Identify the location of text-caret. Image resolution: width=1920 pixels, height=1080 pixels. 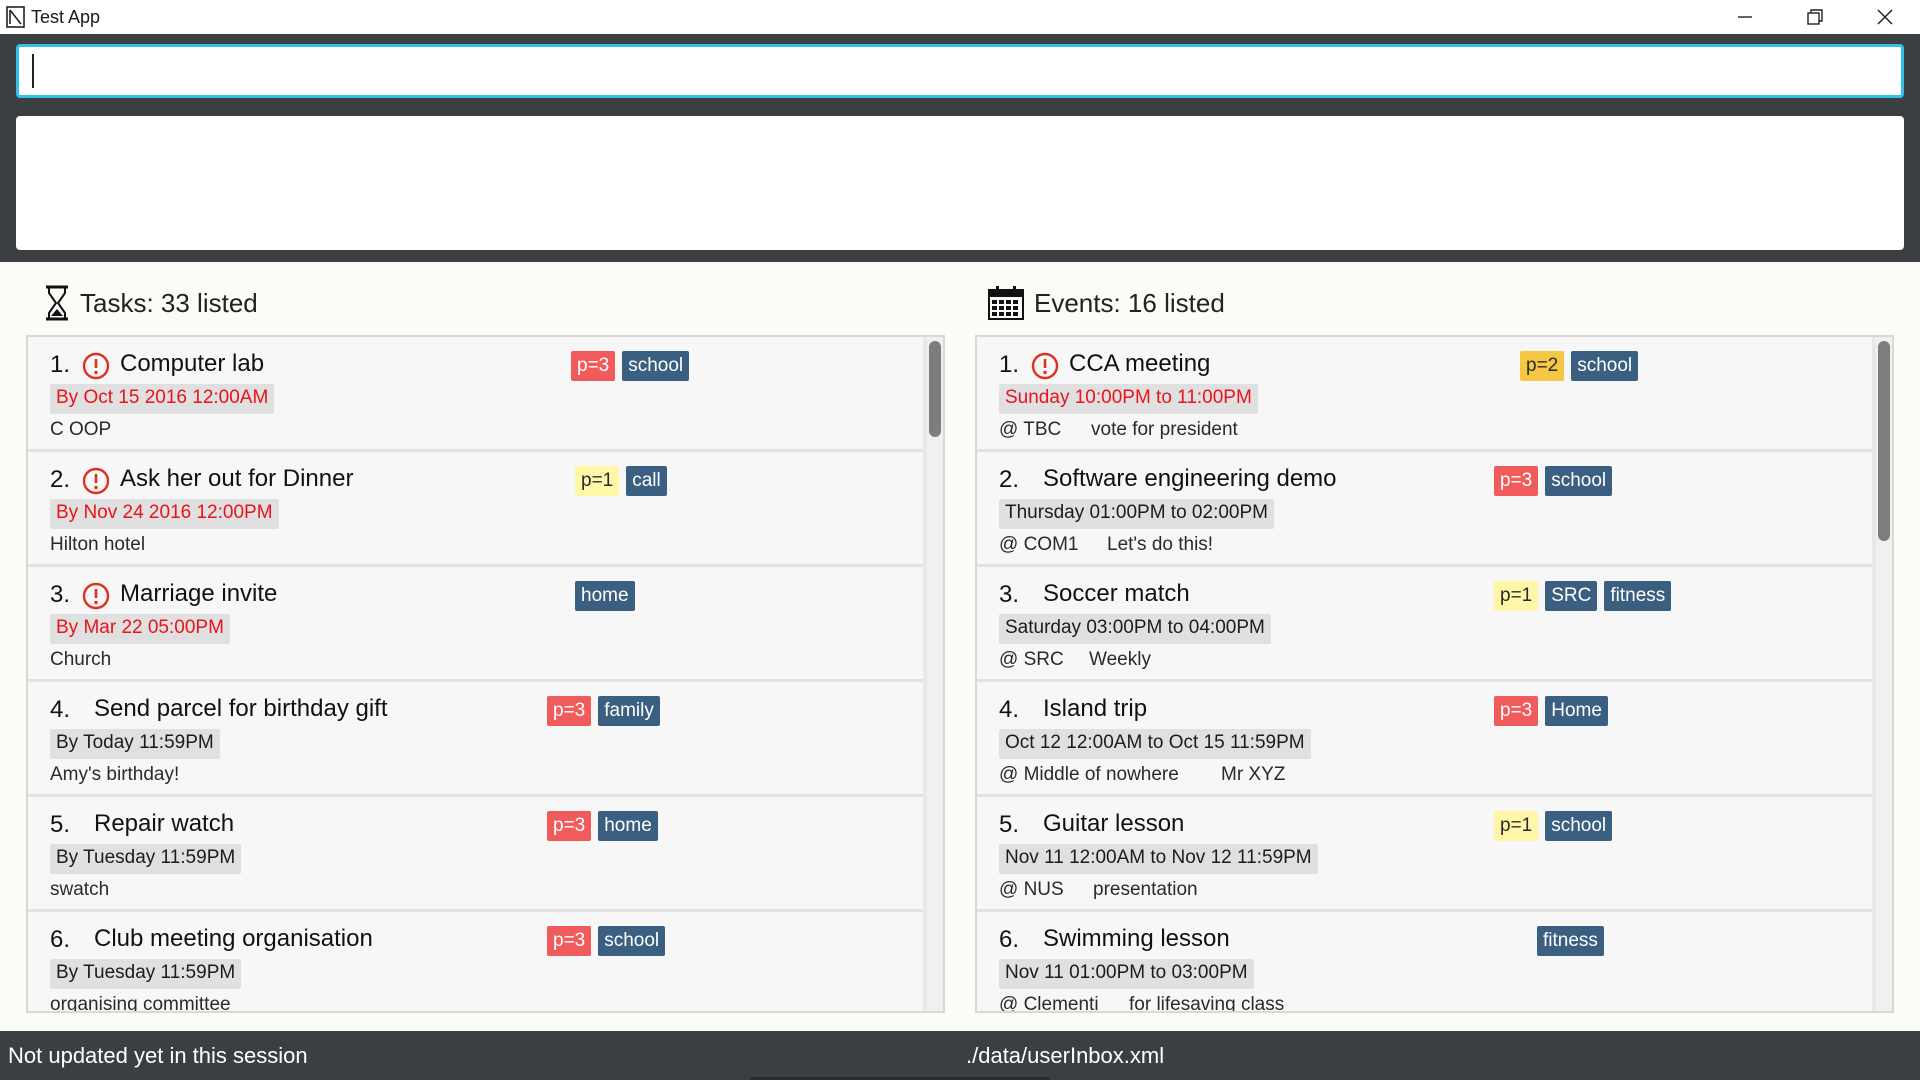
(33, 71).